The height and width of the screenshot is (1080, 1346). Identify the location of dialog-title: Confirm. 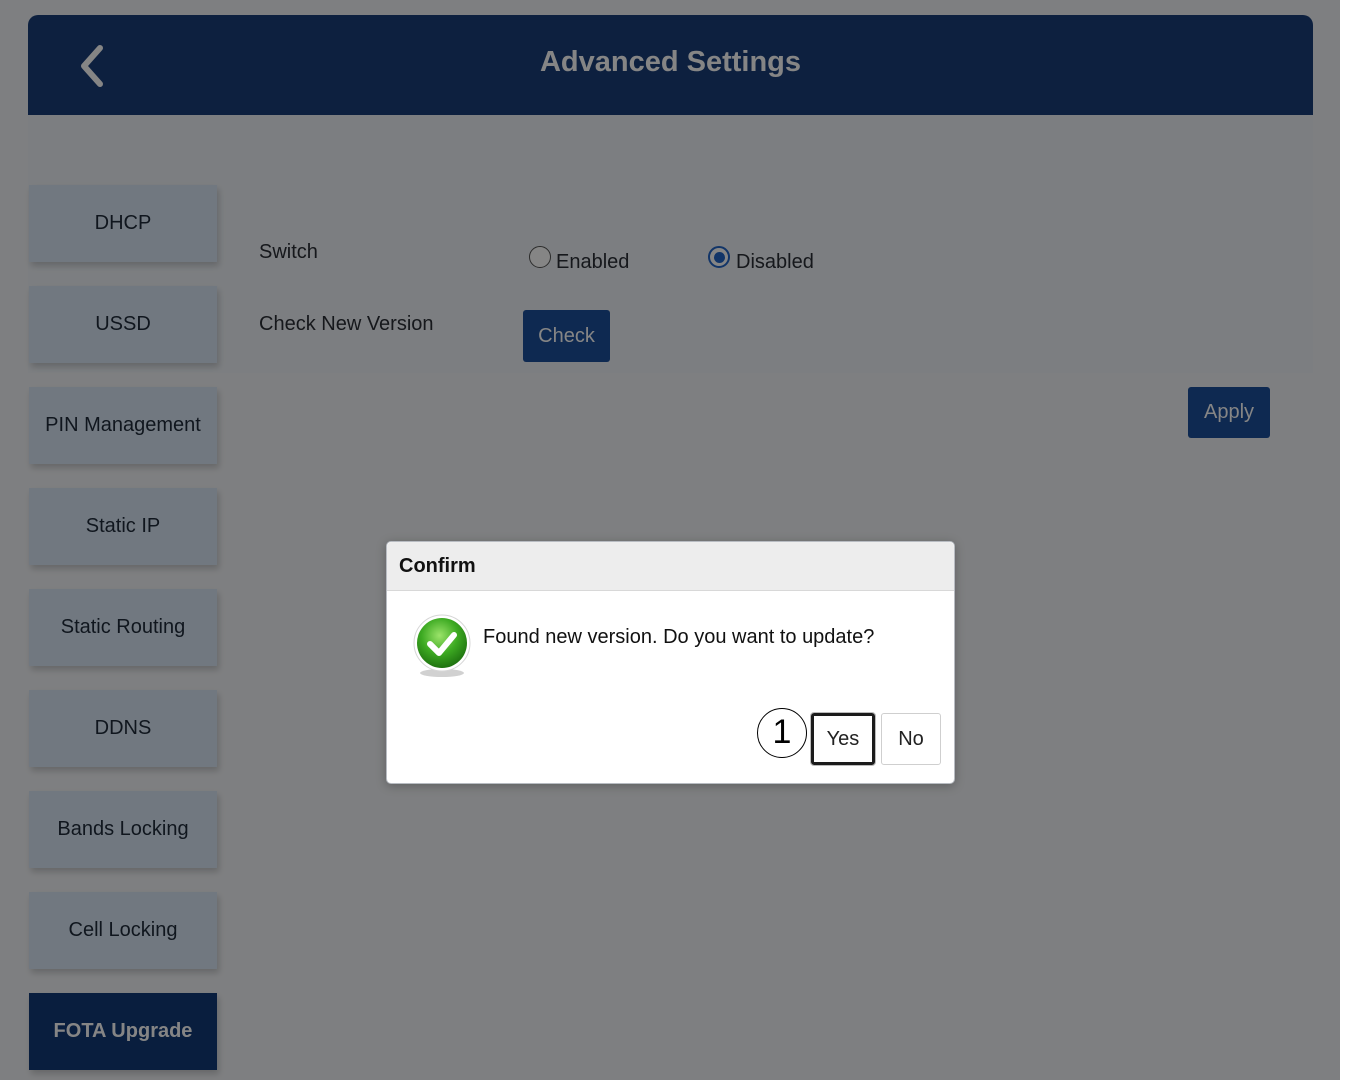
(437, 566).